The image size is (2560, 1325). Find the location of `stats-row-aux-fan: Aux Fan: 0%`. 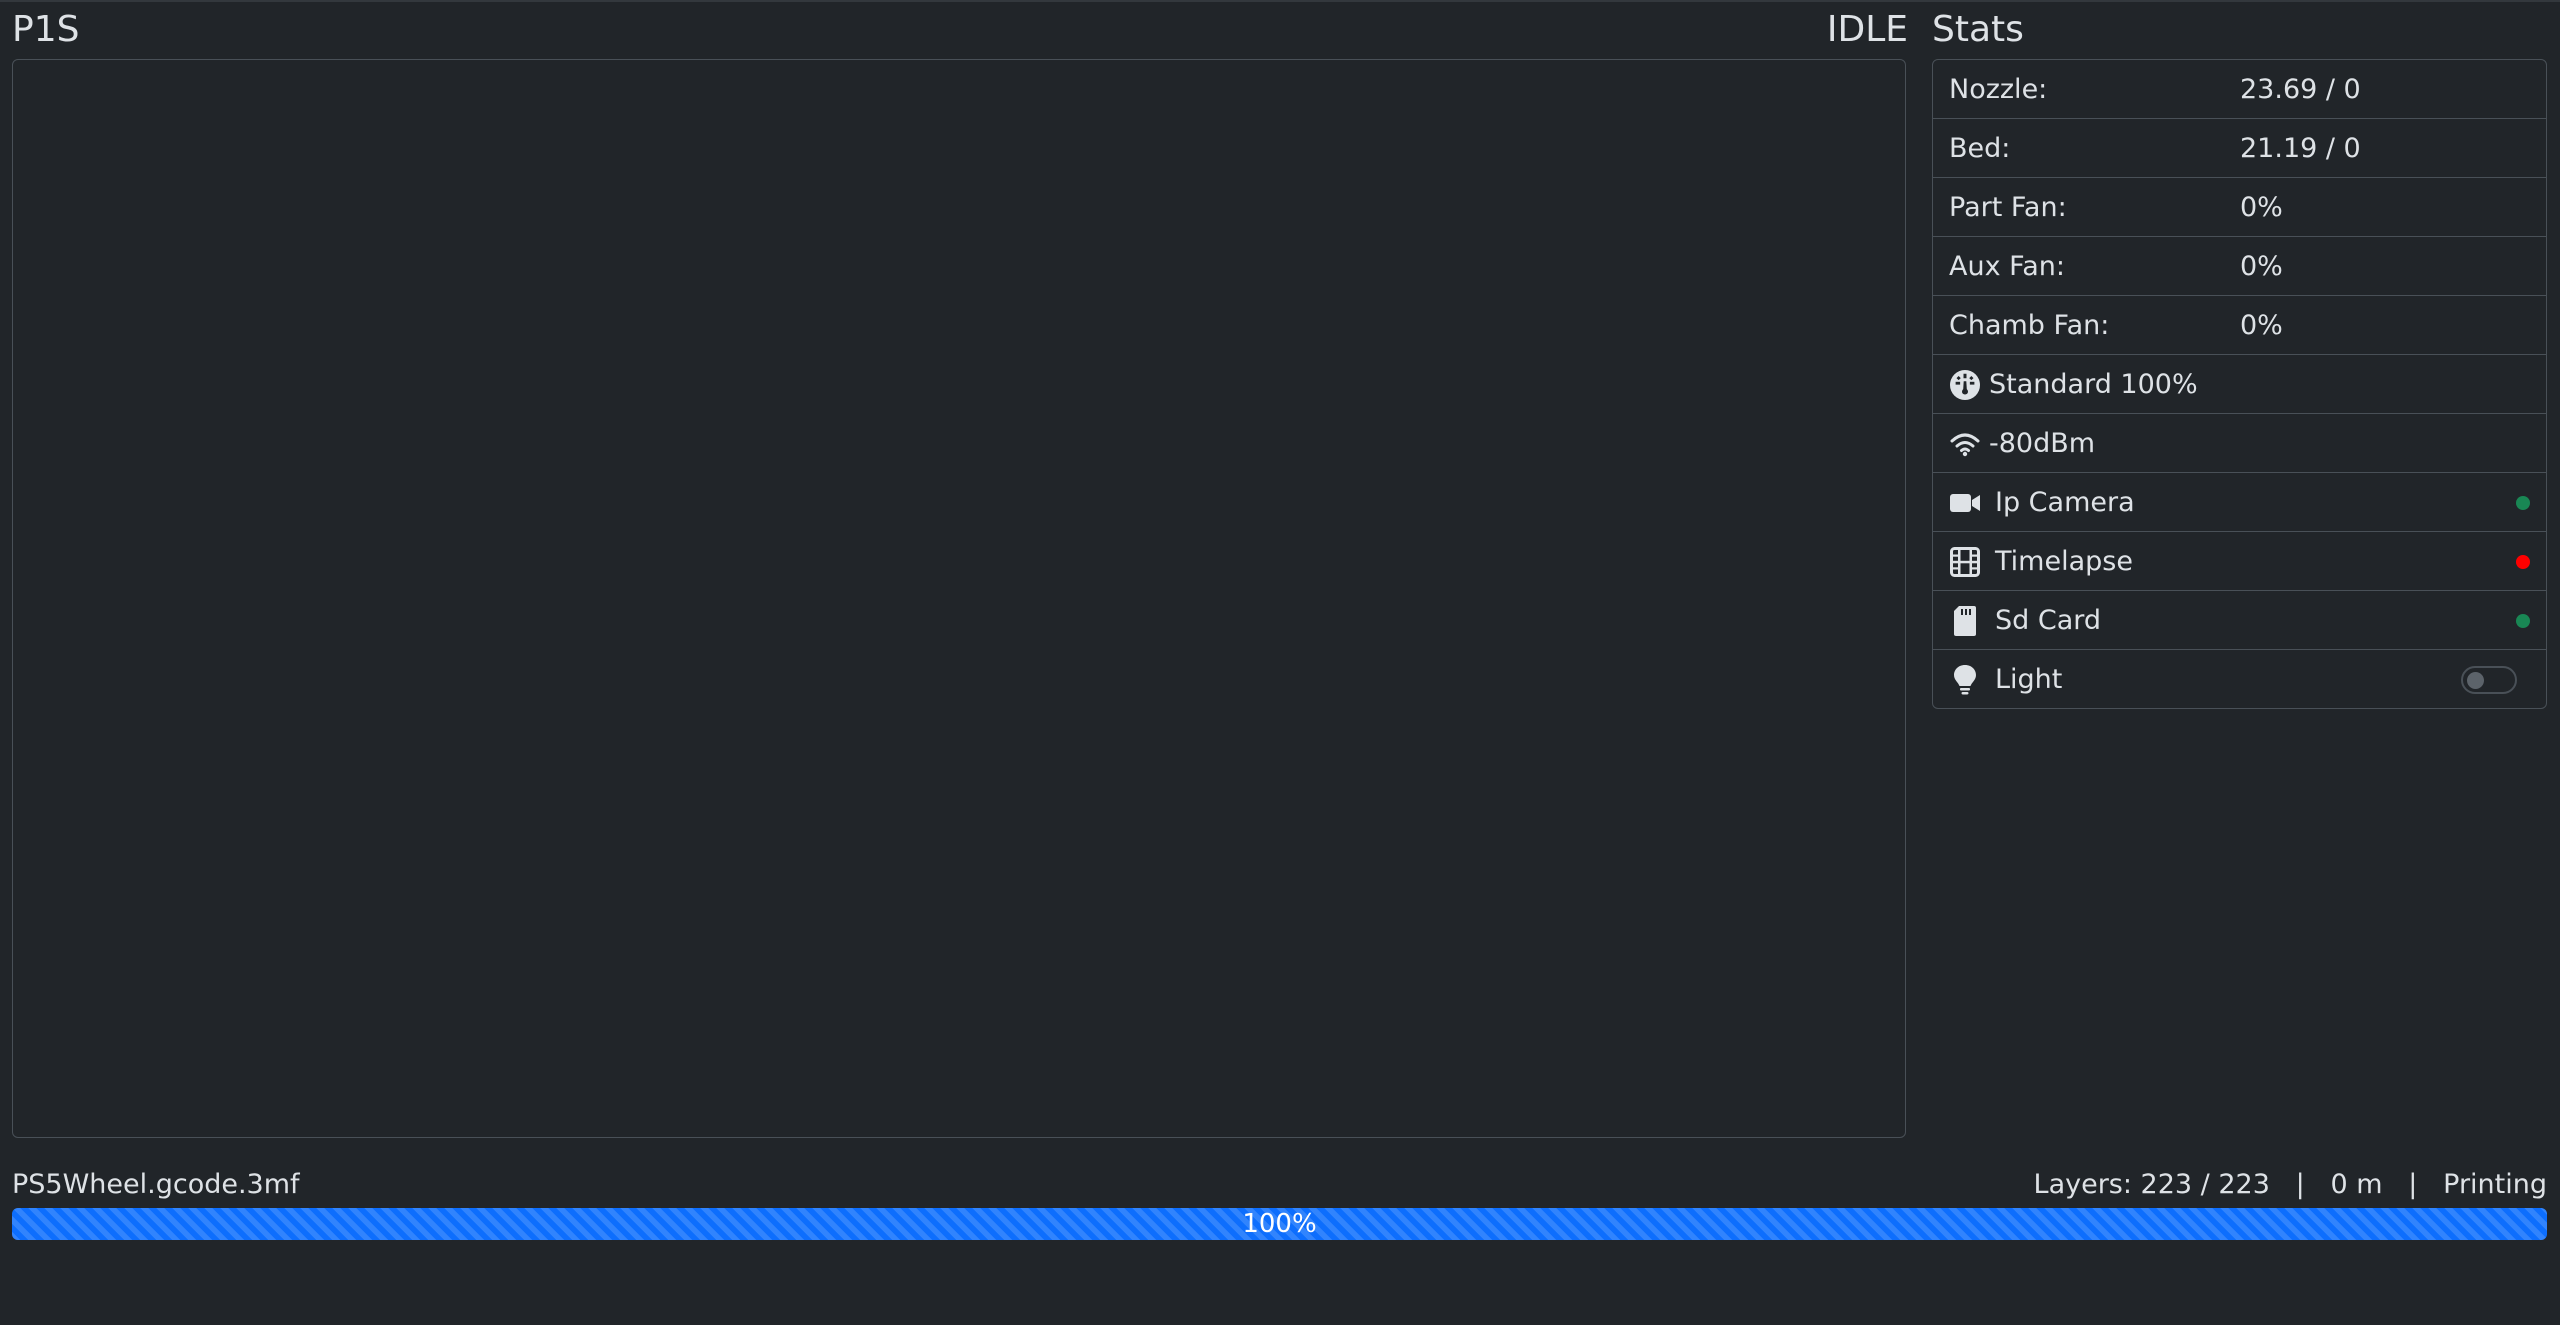

stats-row-aux-fan: Aux Fan: 0% is located at coordinates (2239, 266).